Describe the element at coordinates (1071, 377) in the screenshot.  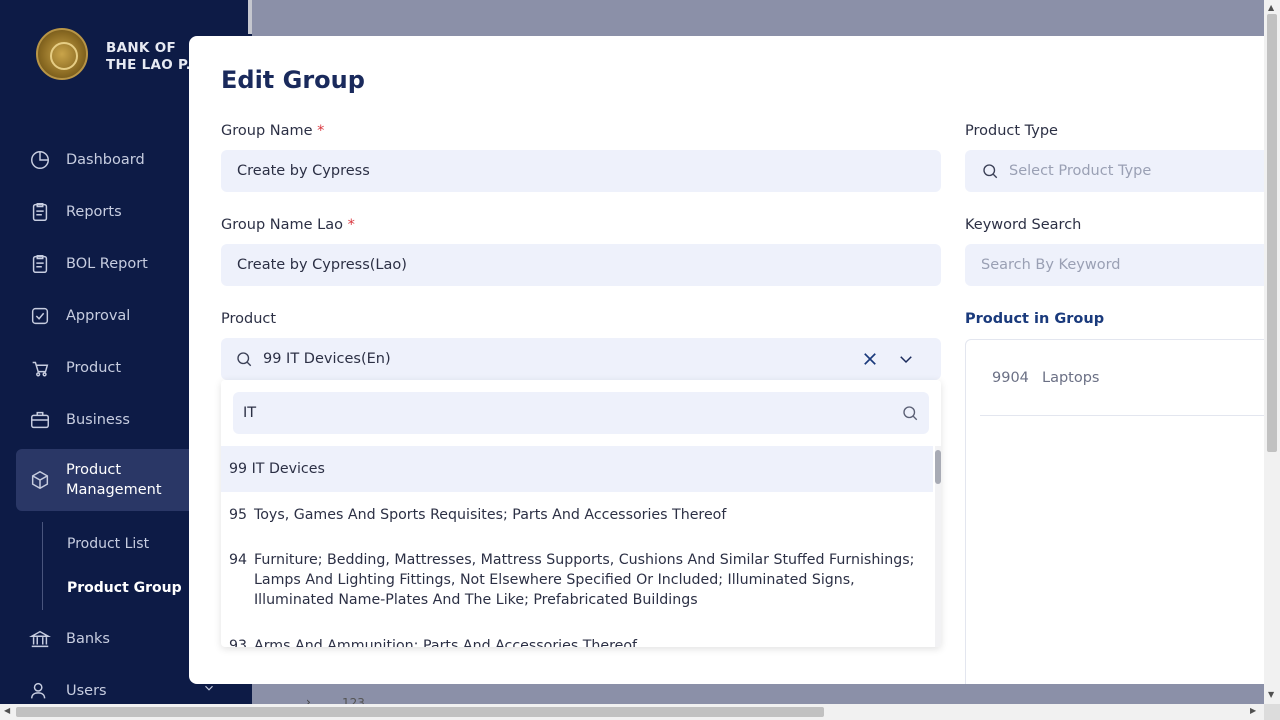
I see `product-name: Laptops` at that location.